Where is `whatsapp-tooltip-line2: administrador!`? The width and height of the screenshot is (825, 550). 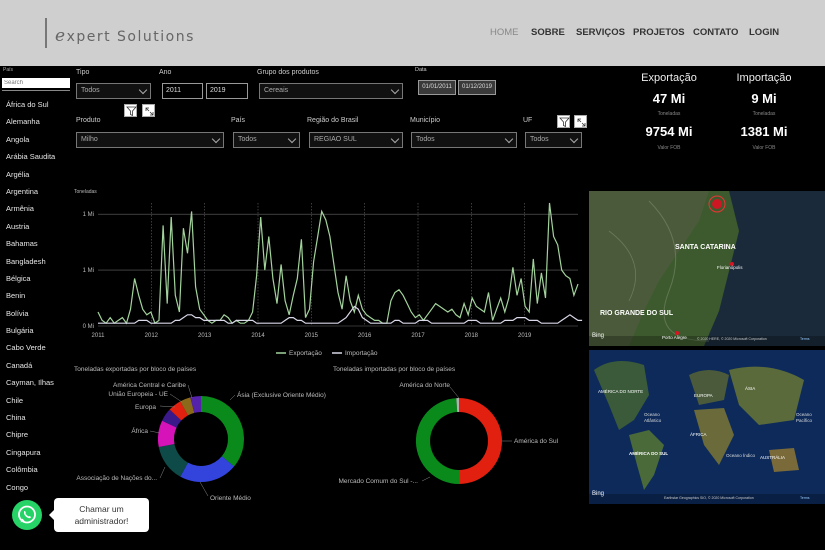
whatsapp-tooltip-line2: administrador! is located at coordinates (101, 521).